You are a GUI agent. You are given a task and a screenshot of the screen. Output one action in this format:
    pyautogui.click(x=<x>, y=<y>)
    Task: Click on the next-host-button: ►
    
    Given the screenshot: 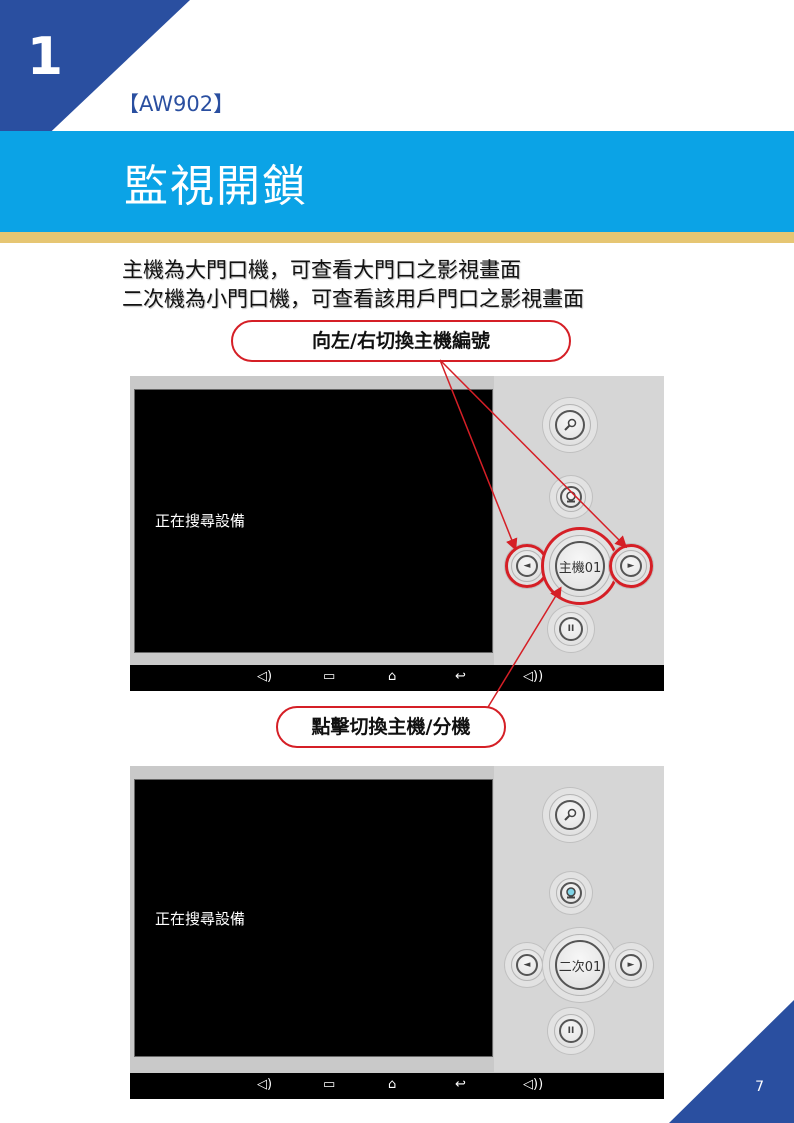 What is the action you would take?
    pyautogui.click(x=631, y=965)
    